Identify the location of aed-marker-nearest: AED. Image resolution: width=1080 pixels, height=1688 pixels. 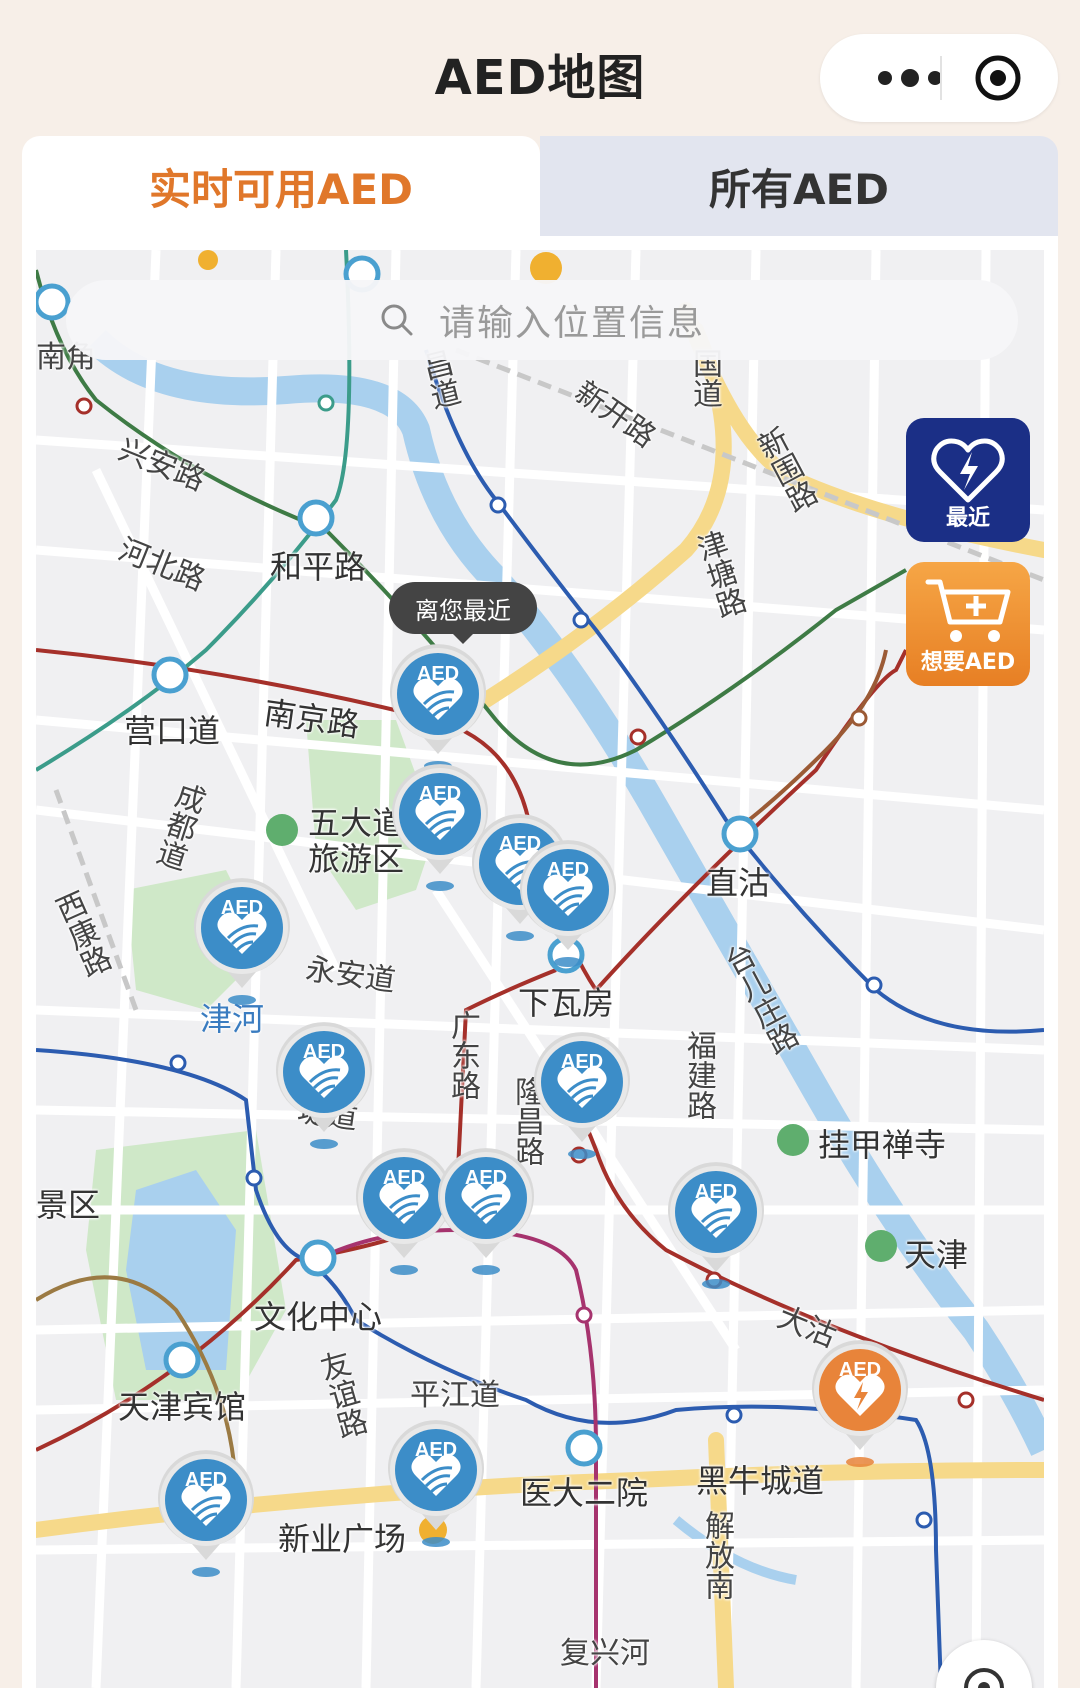
(438, 707).